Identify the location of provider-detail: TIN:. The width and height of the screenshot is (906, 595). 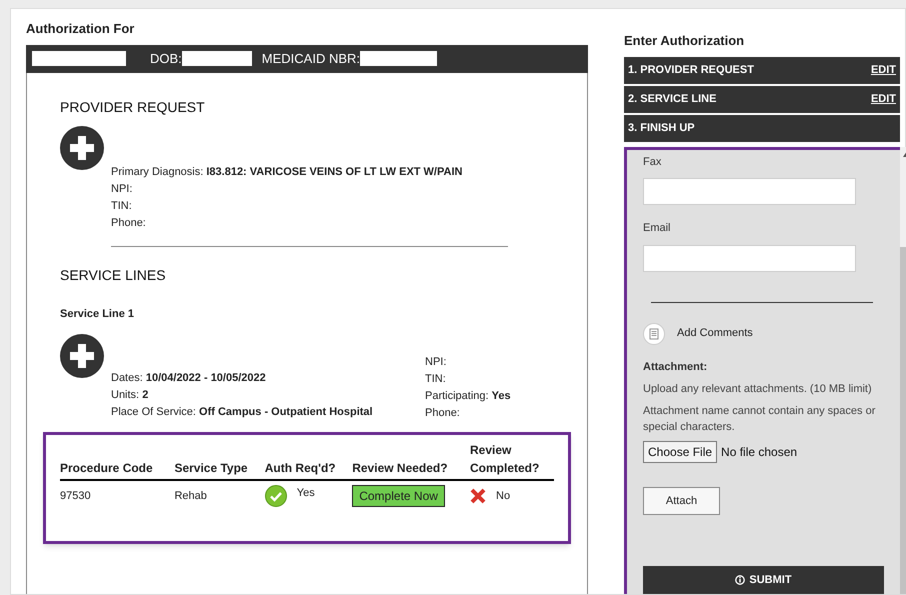
(122, 206).